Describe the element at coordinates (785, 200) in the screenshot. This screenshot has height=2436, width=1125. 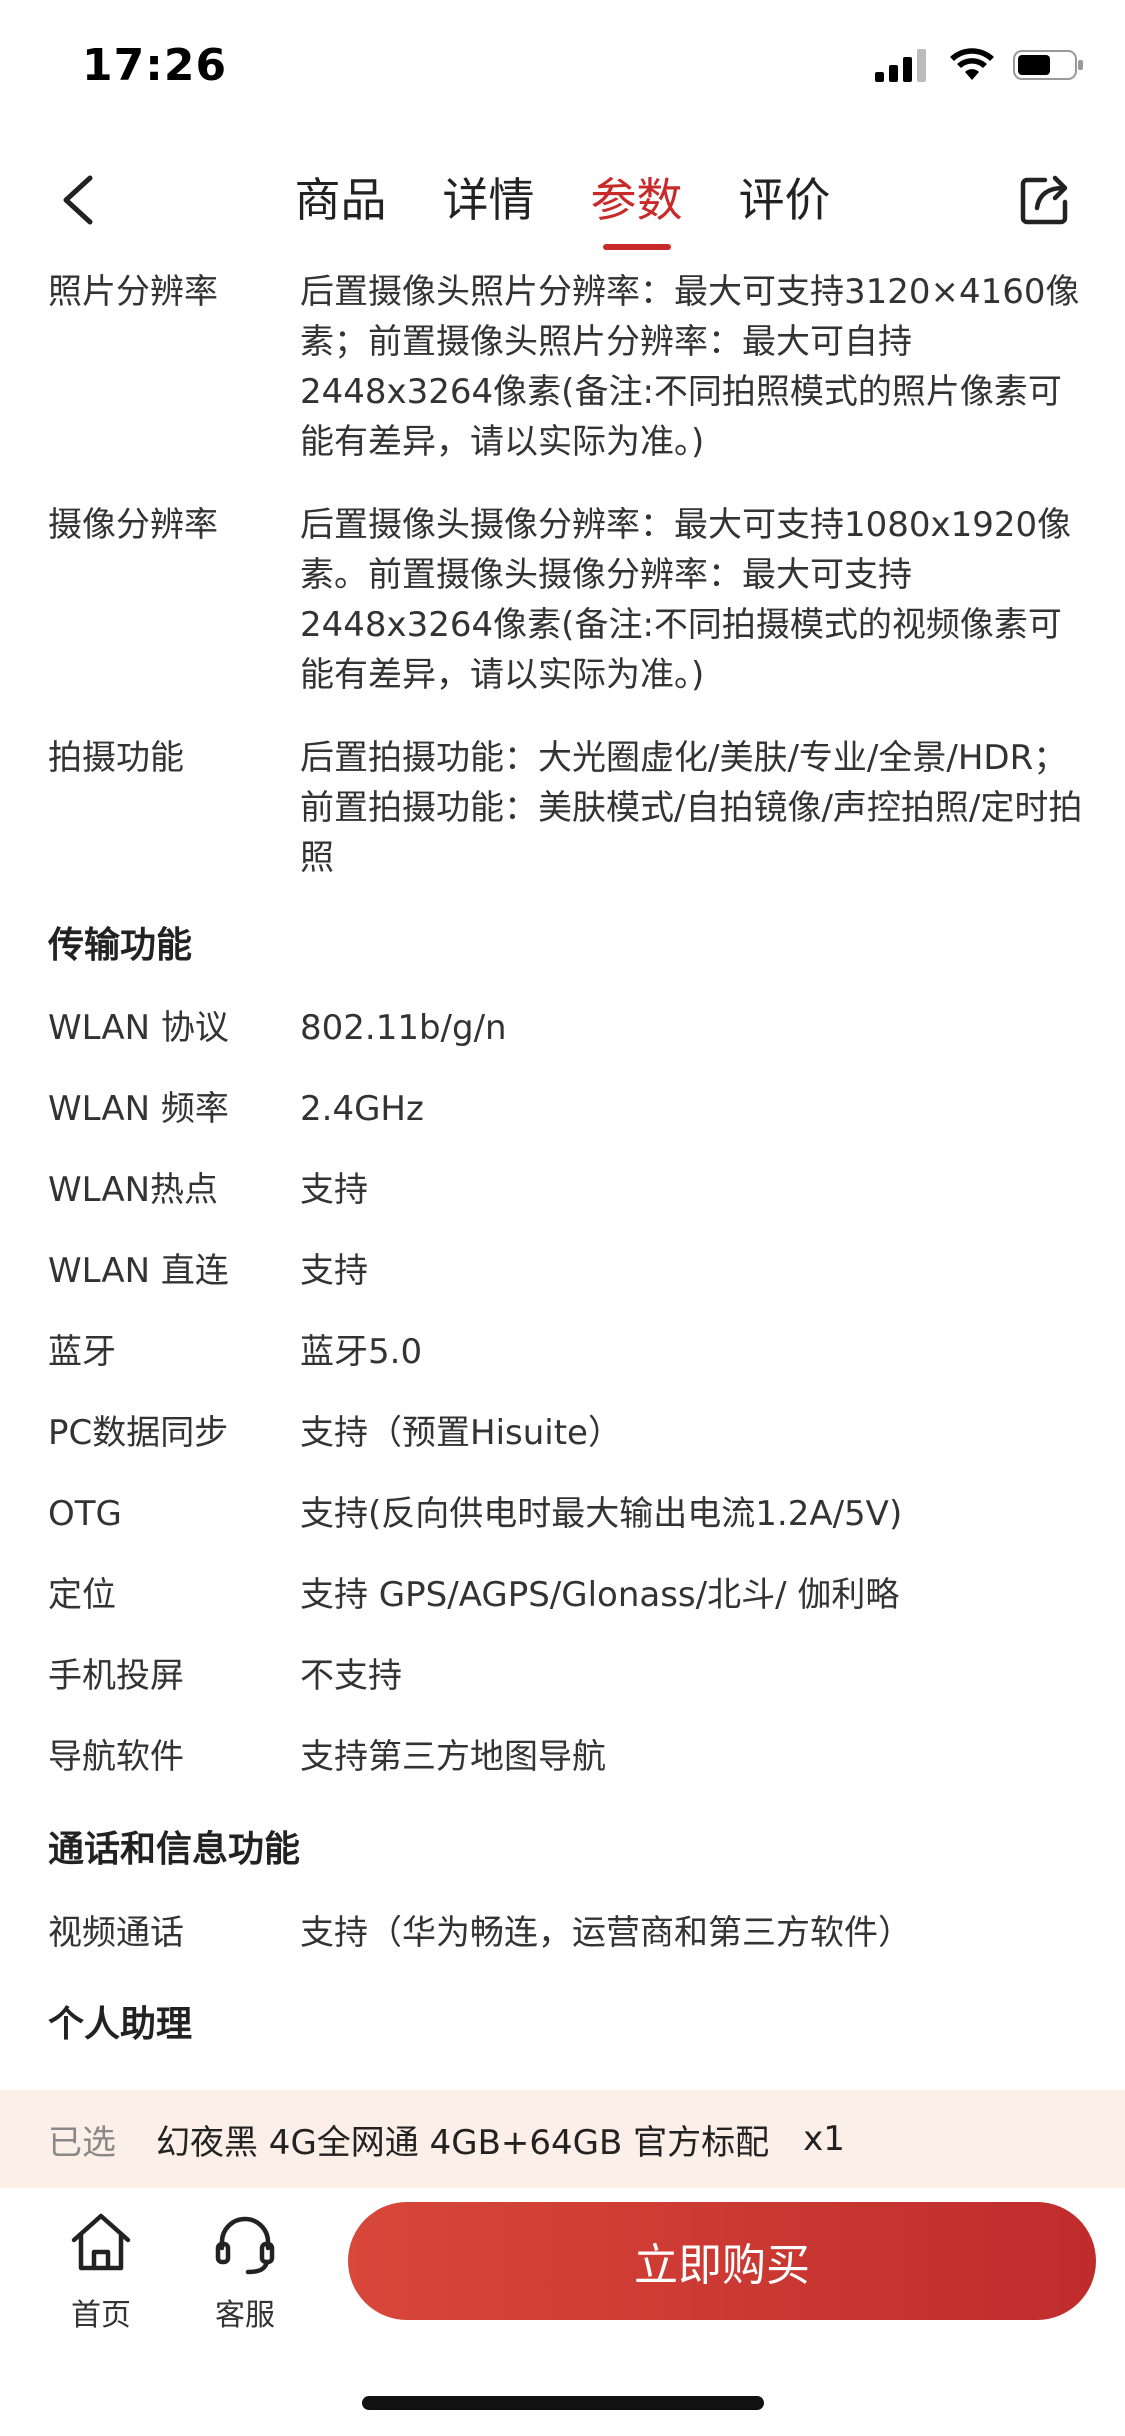
I see `tab-reviews: 评价` at that location.